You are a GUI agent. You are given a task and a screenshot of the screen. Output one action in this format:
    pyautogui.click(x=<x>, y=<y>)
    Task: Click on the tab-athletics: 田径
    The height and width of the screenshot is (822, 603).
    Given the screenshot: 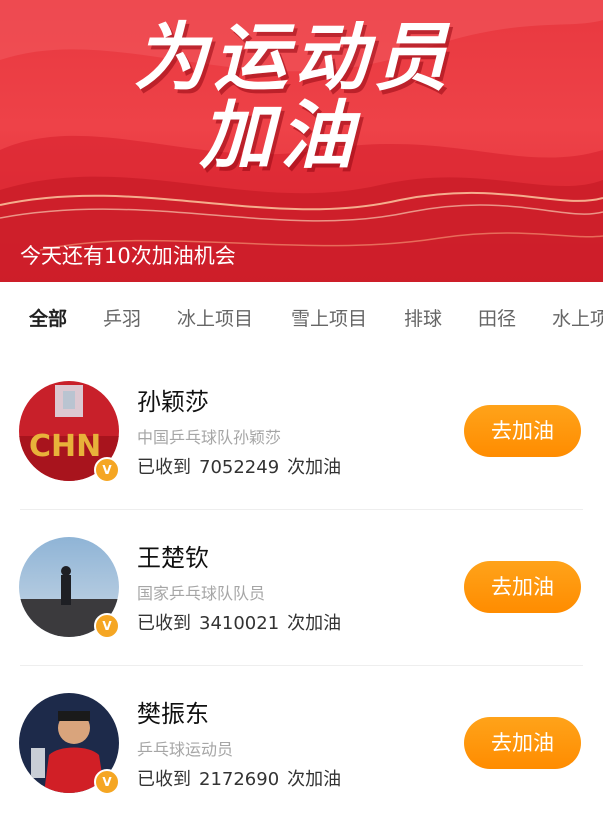 What is the action you would take?
    pyautogui.click(x=497, y=317)
    